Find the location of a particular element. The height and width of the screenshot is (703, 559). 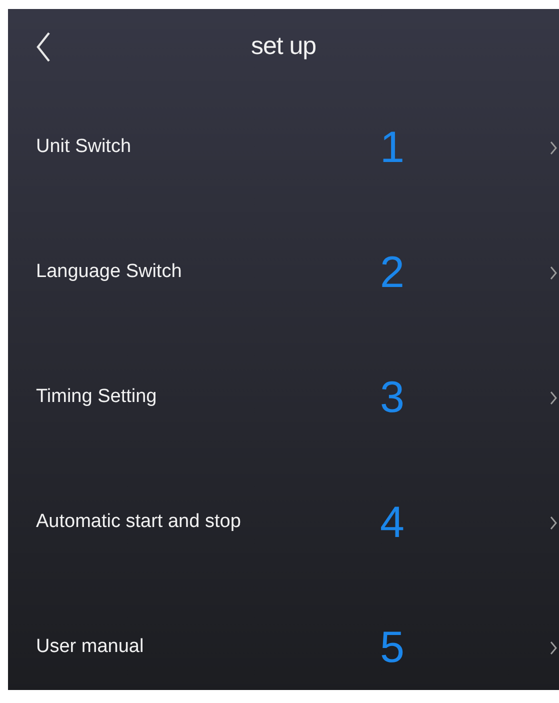

settings-item: Timing Setting is located at coordinates (96, 397).